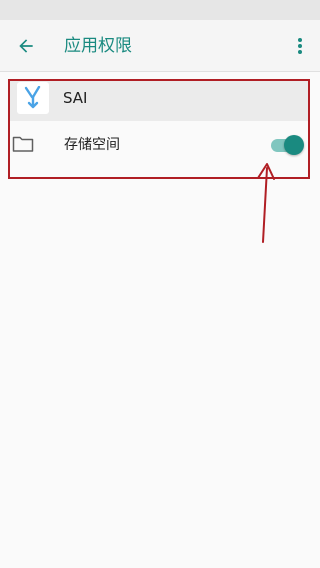  I want to click on storage-permission-toggle, so click(287, 145).